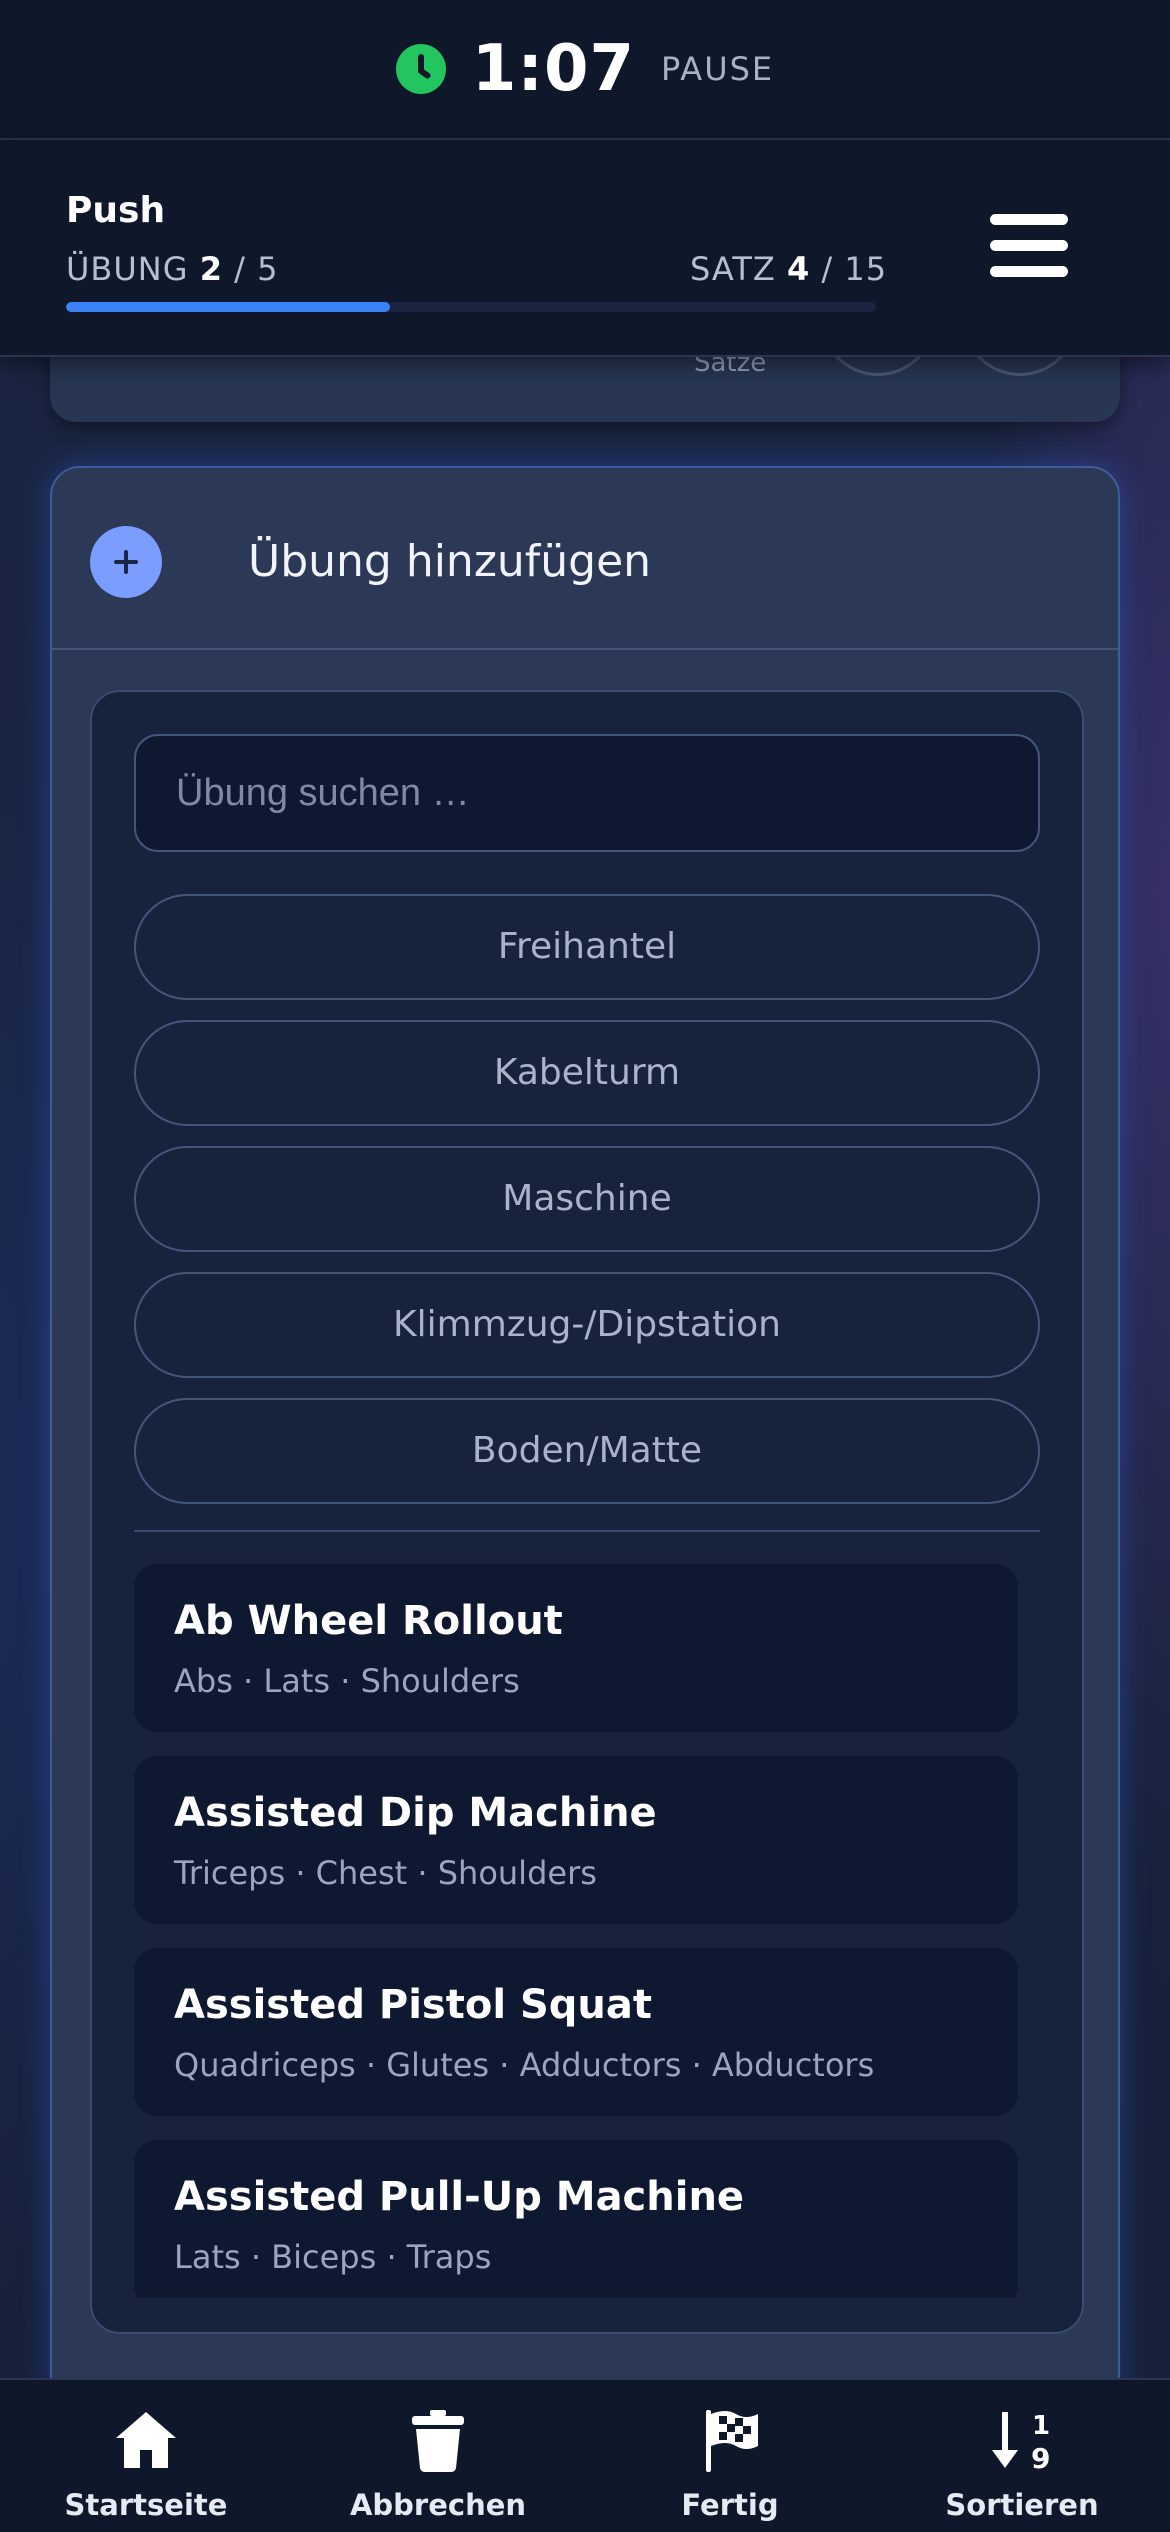  Describe the element at coordinates (256, 269) in the screenshot. I see `exercise-total: / 5` at that location.